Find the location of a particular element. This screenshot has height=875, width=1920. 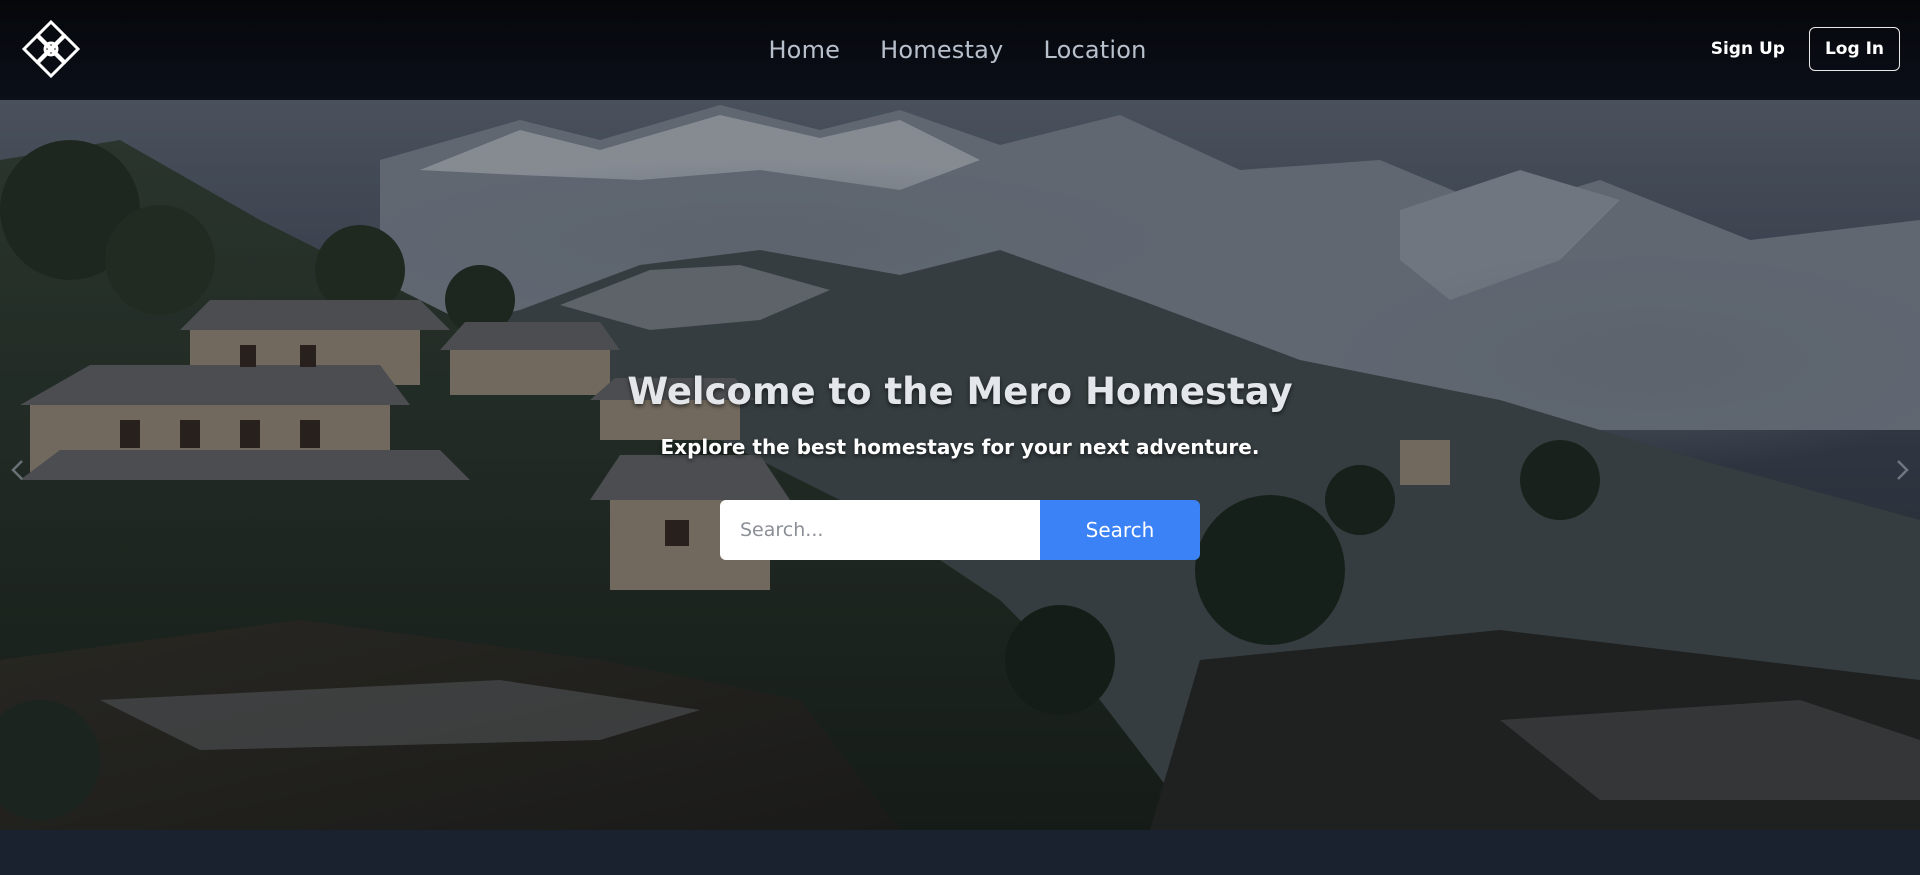

chevron-left-icon is located at coordinates (17, 470).